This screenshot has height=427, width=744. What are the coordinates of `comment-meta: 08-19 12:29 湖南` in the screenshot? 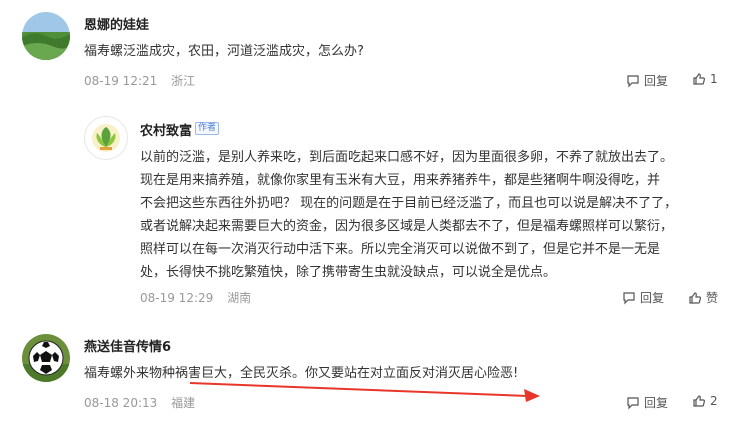 It's located at (200, 297).